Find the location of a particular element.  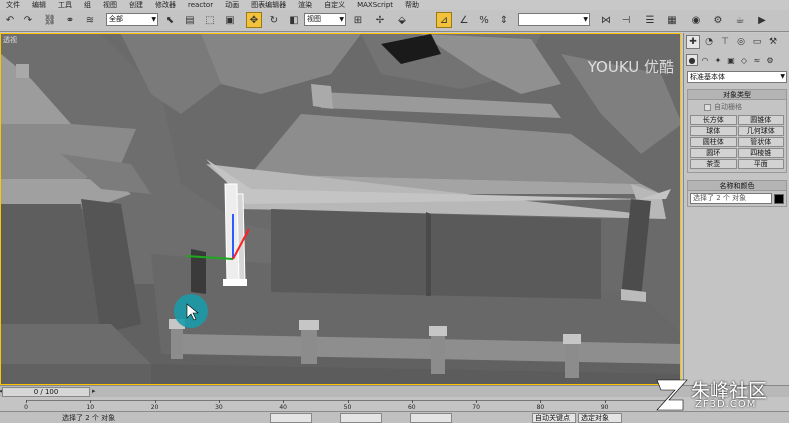

redo-icon: ↷ is located at coordinates (28, 20).